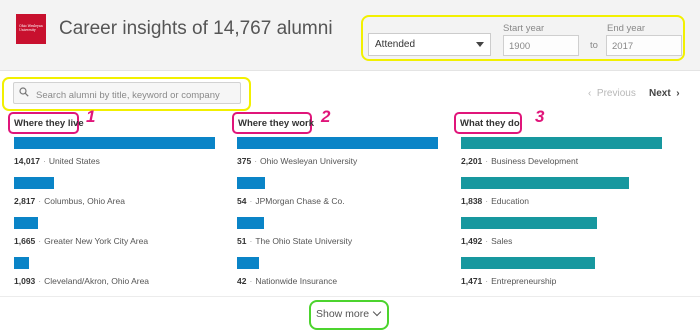 Image resolution: width=700 pixels, height=330 pixels. I want to click on stat-count: 2,817, so click(25, 201).